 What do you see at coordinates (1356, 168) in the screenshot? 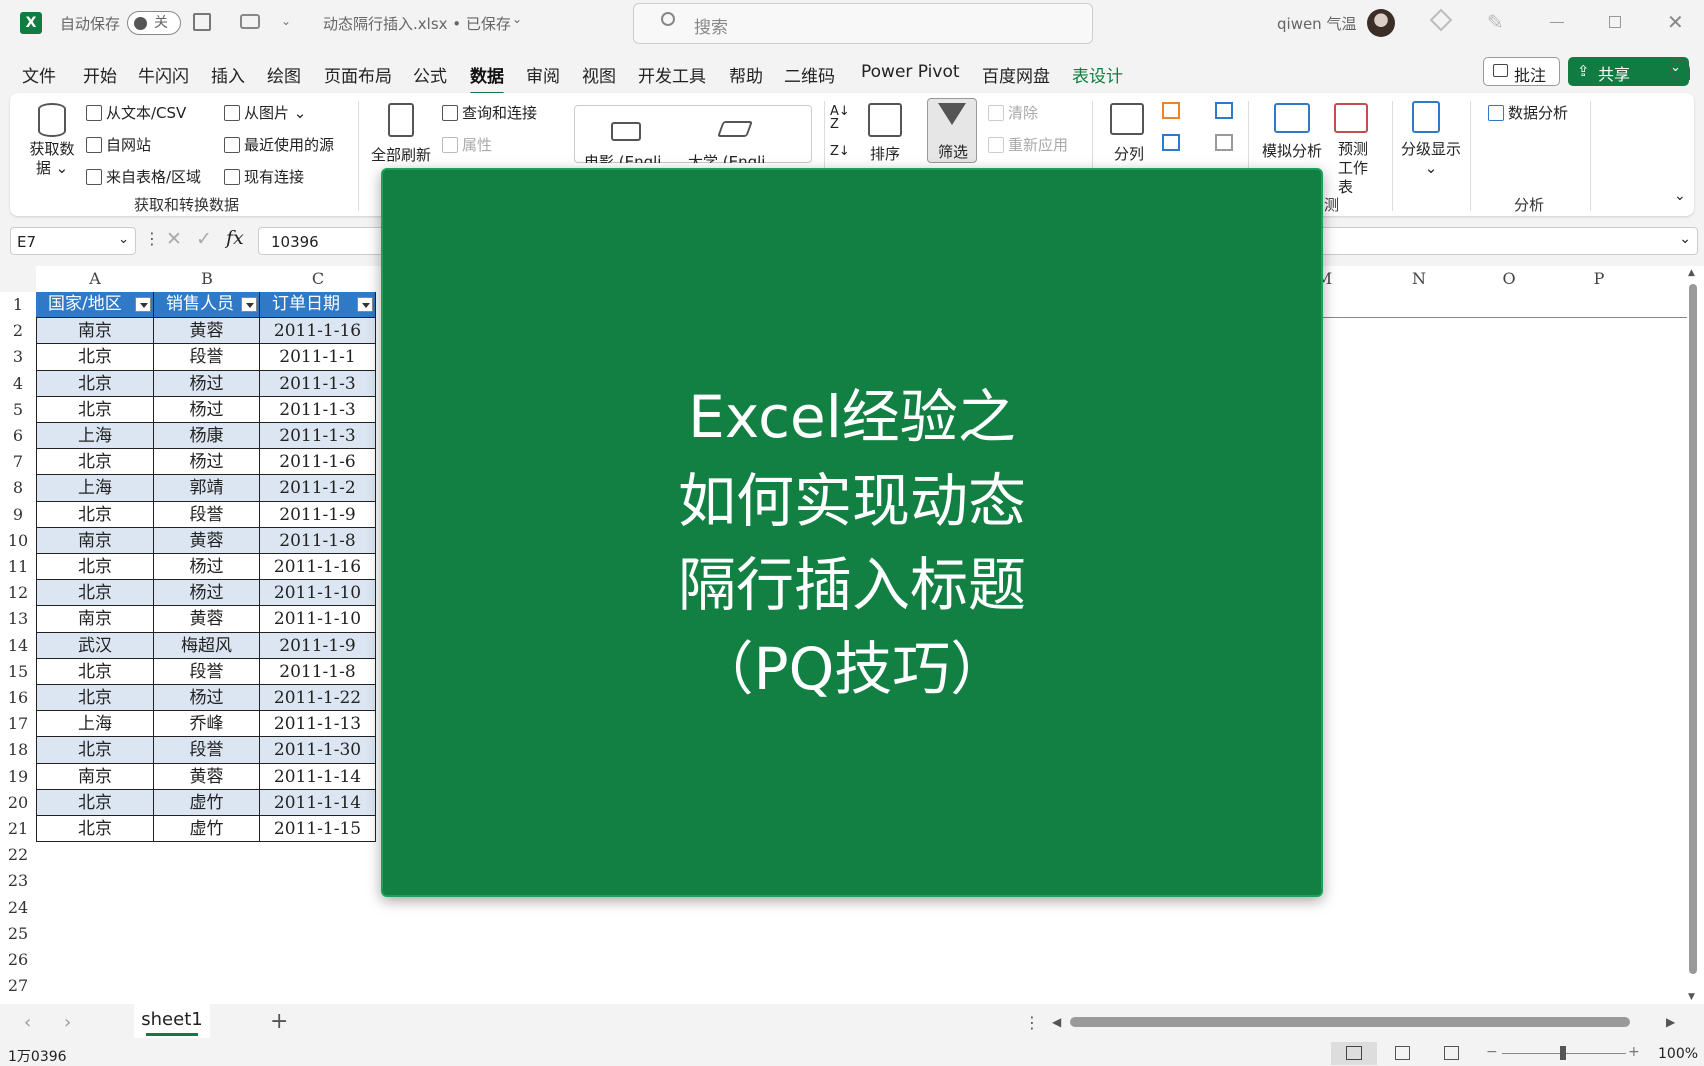
I see `forecast-sheet-button: 预测工作表` at bounding box center [1356, 168].